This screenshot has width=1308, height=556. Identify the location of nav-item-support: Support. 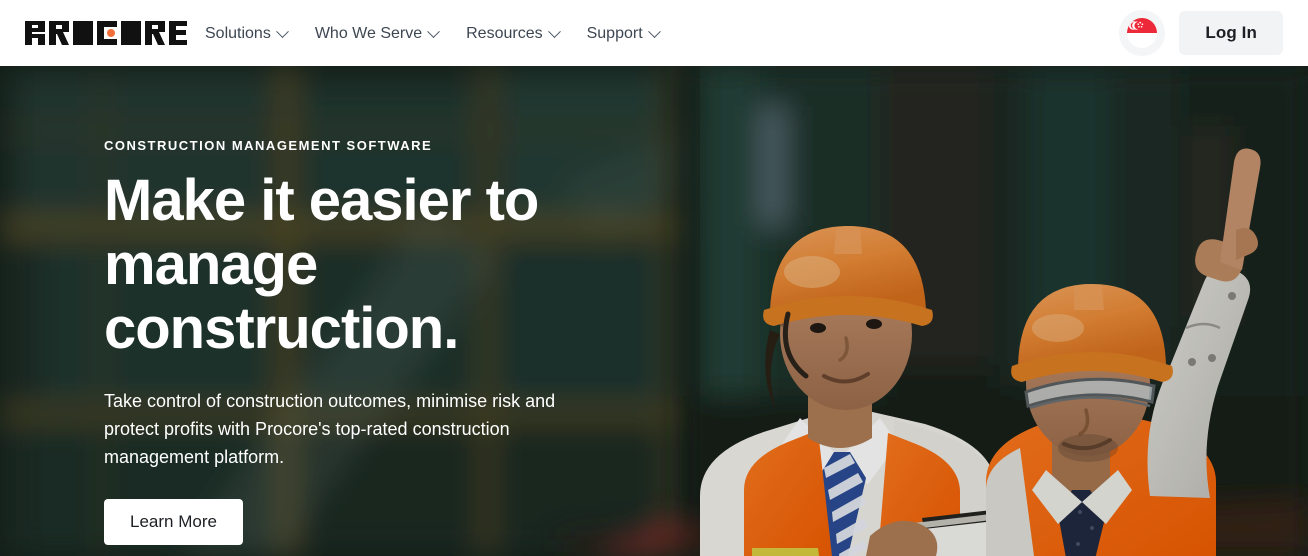
(623, 33).